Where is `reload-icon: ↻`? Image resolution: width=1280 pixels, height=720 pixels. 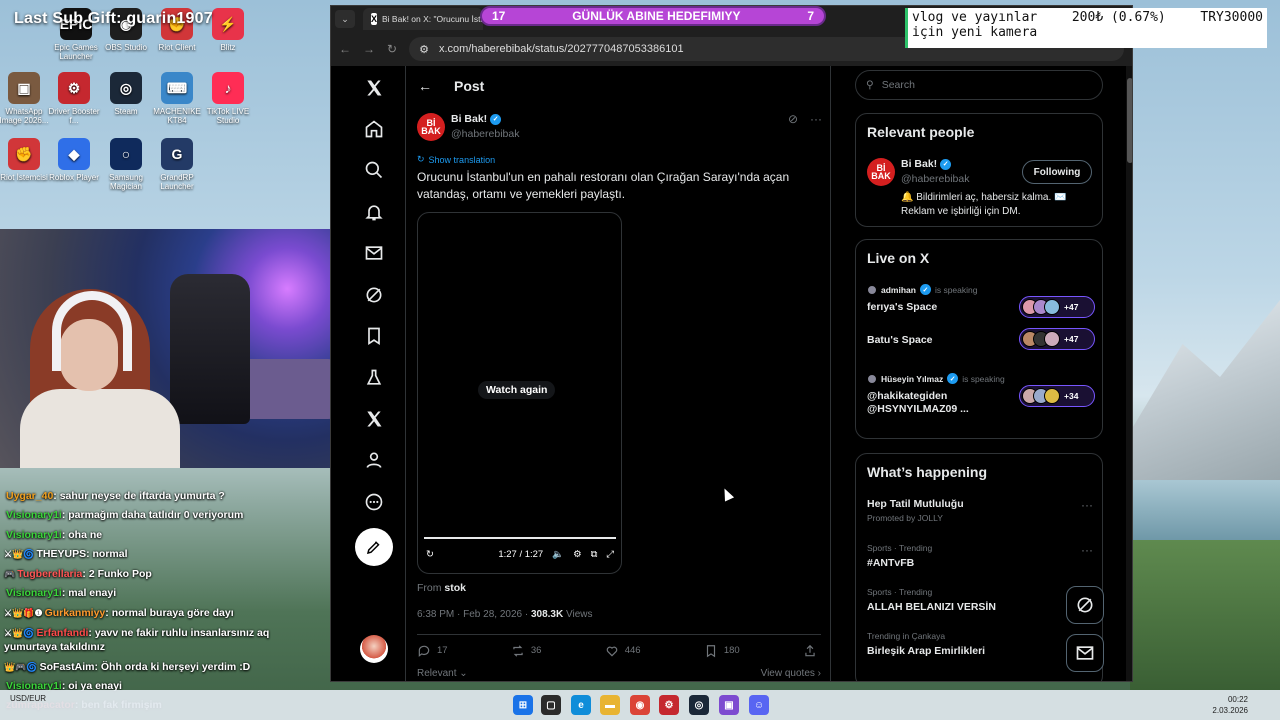
reload-icon: ↻ is located at coordinates (392, 49).